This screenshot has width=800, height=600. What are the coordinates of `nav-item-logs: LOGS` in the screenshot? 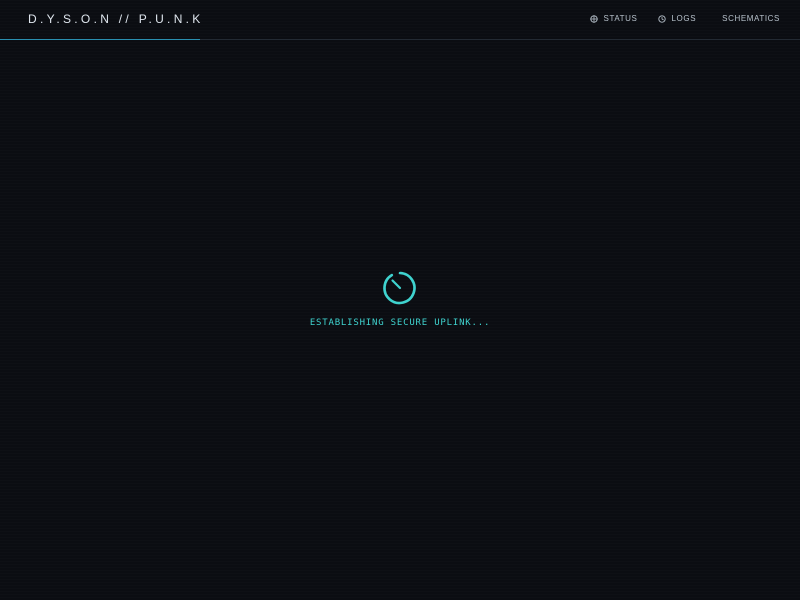 It's located at (677, 18).